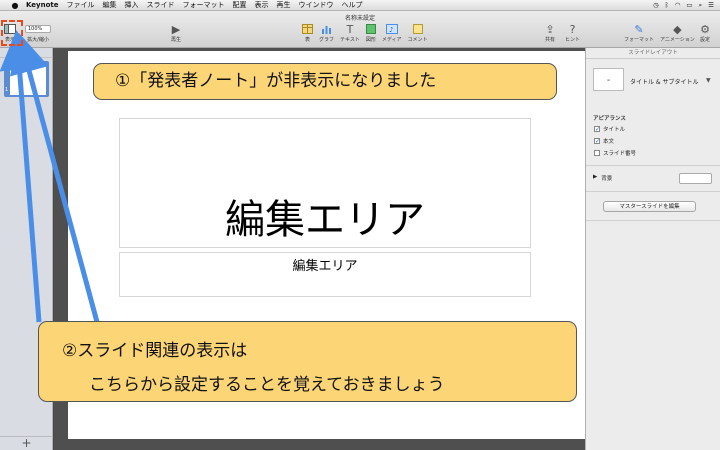  Describe the element at coordinates (614, 130) in the screenshot. I see `title-checkbox-label: タイトル` at that location.